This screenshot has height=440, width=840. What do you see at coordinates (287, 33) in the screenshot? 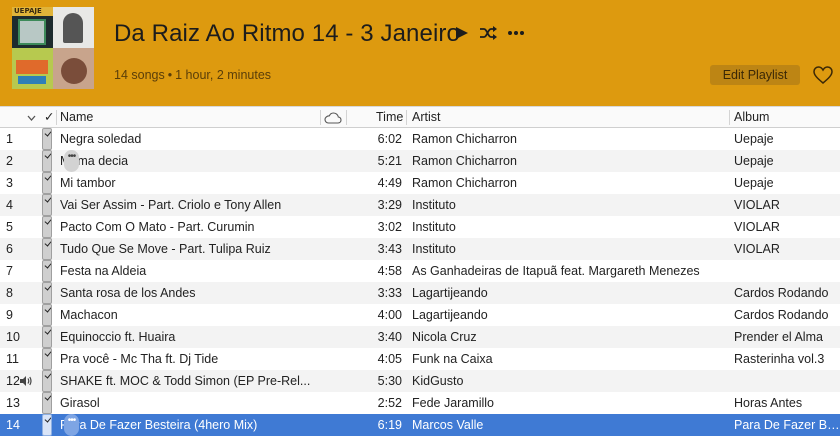
I see `playlist-title: Da Raiz Ao Ritmo 14 - 3 Janeiro` at bounding box center [287, 33].